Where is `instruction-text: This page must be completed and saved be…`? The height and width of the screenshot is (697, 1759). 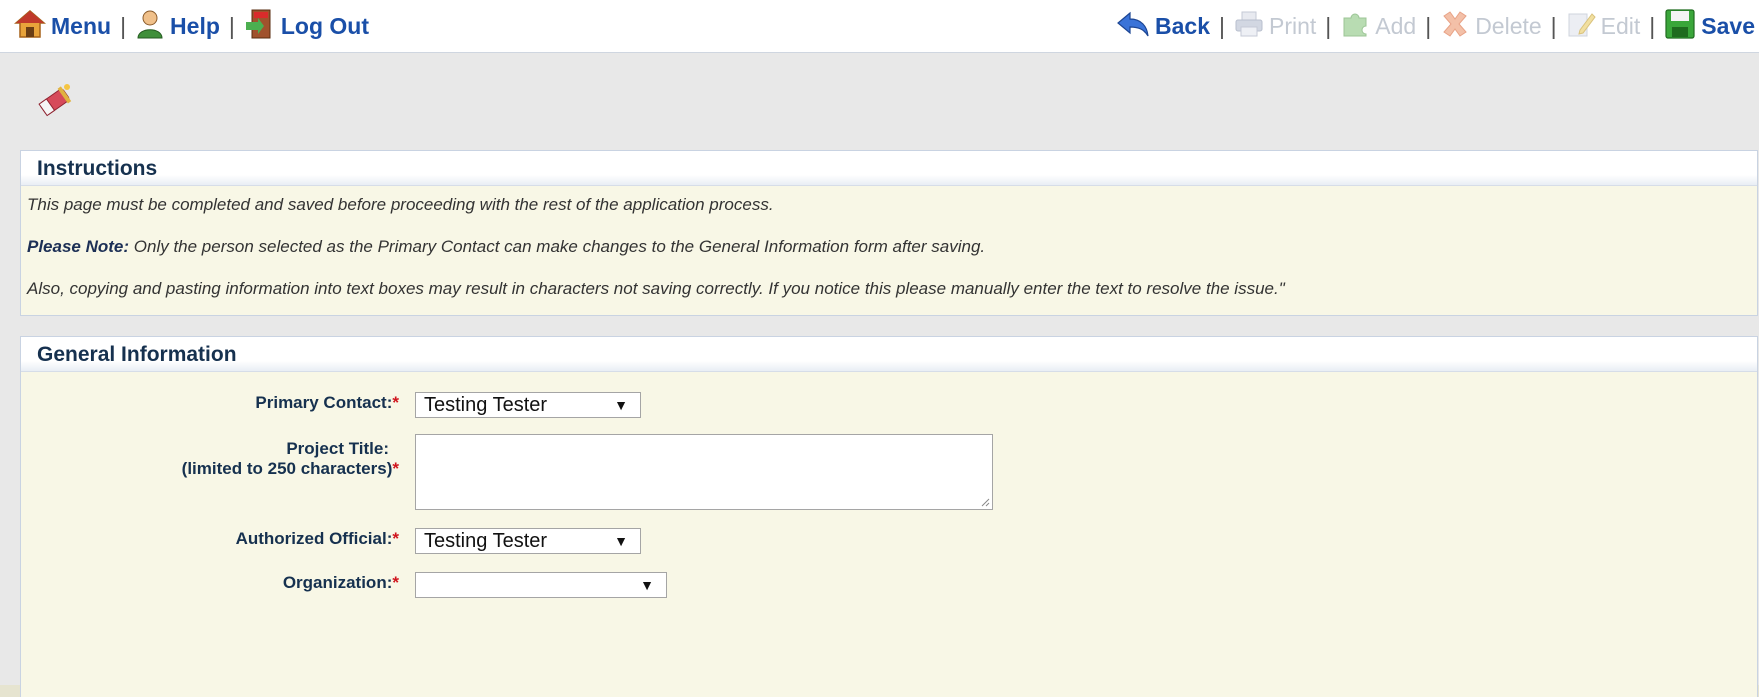 instruction-text: This page must be completed and saved be… is located at coordinates (400, 204).